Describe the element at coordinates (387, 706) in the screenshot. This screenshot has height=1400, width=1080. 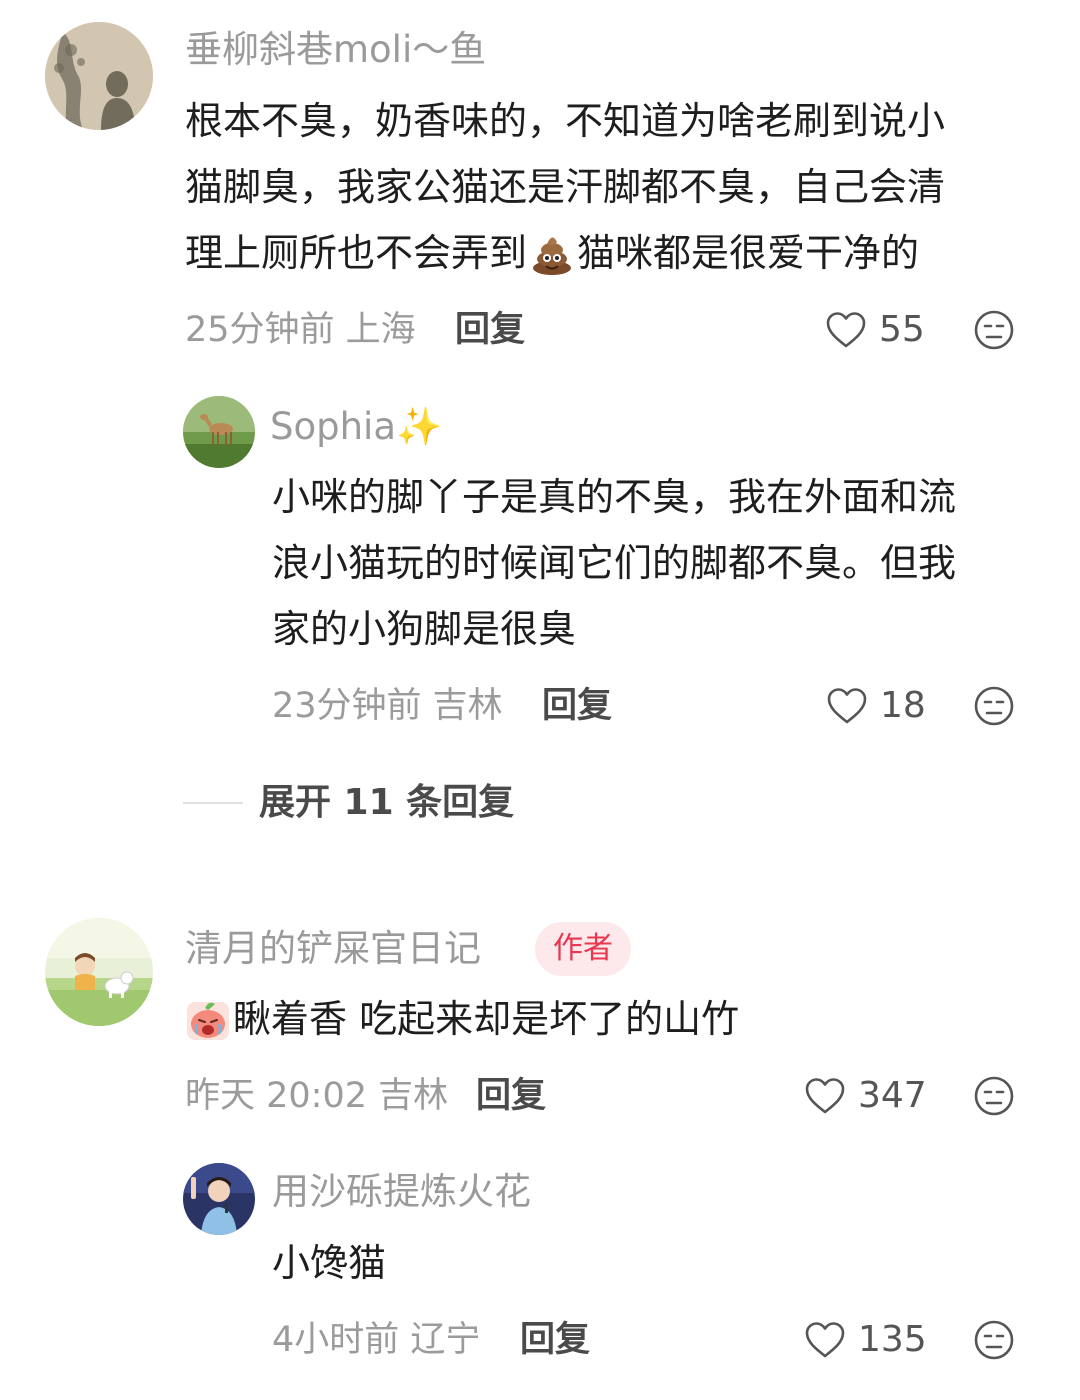
I see `reply-time-location: 23分钟前 吉林` at that location.